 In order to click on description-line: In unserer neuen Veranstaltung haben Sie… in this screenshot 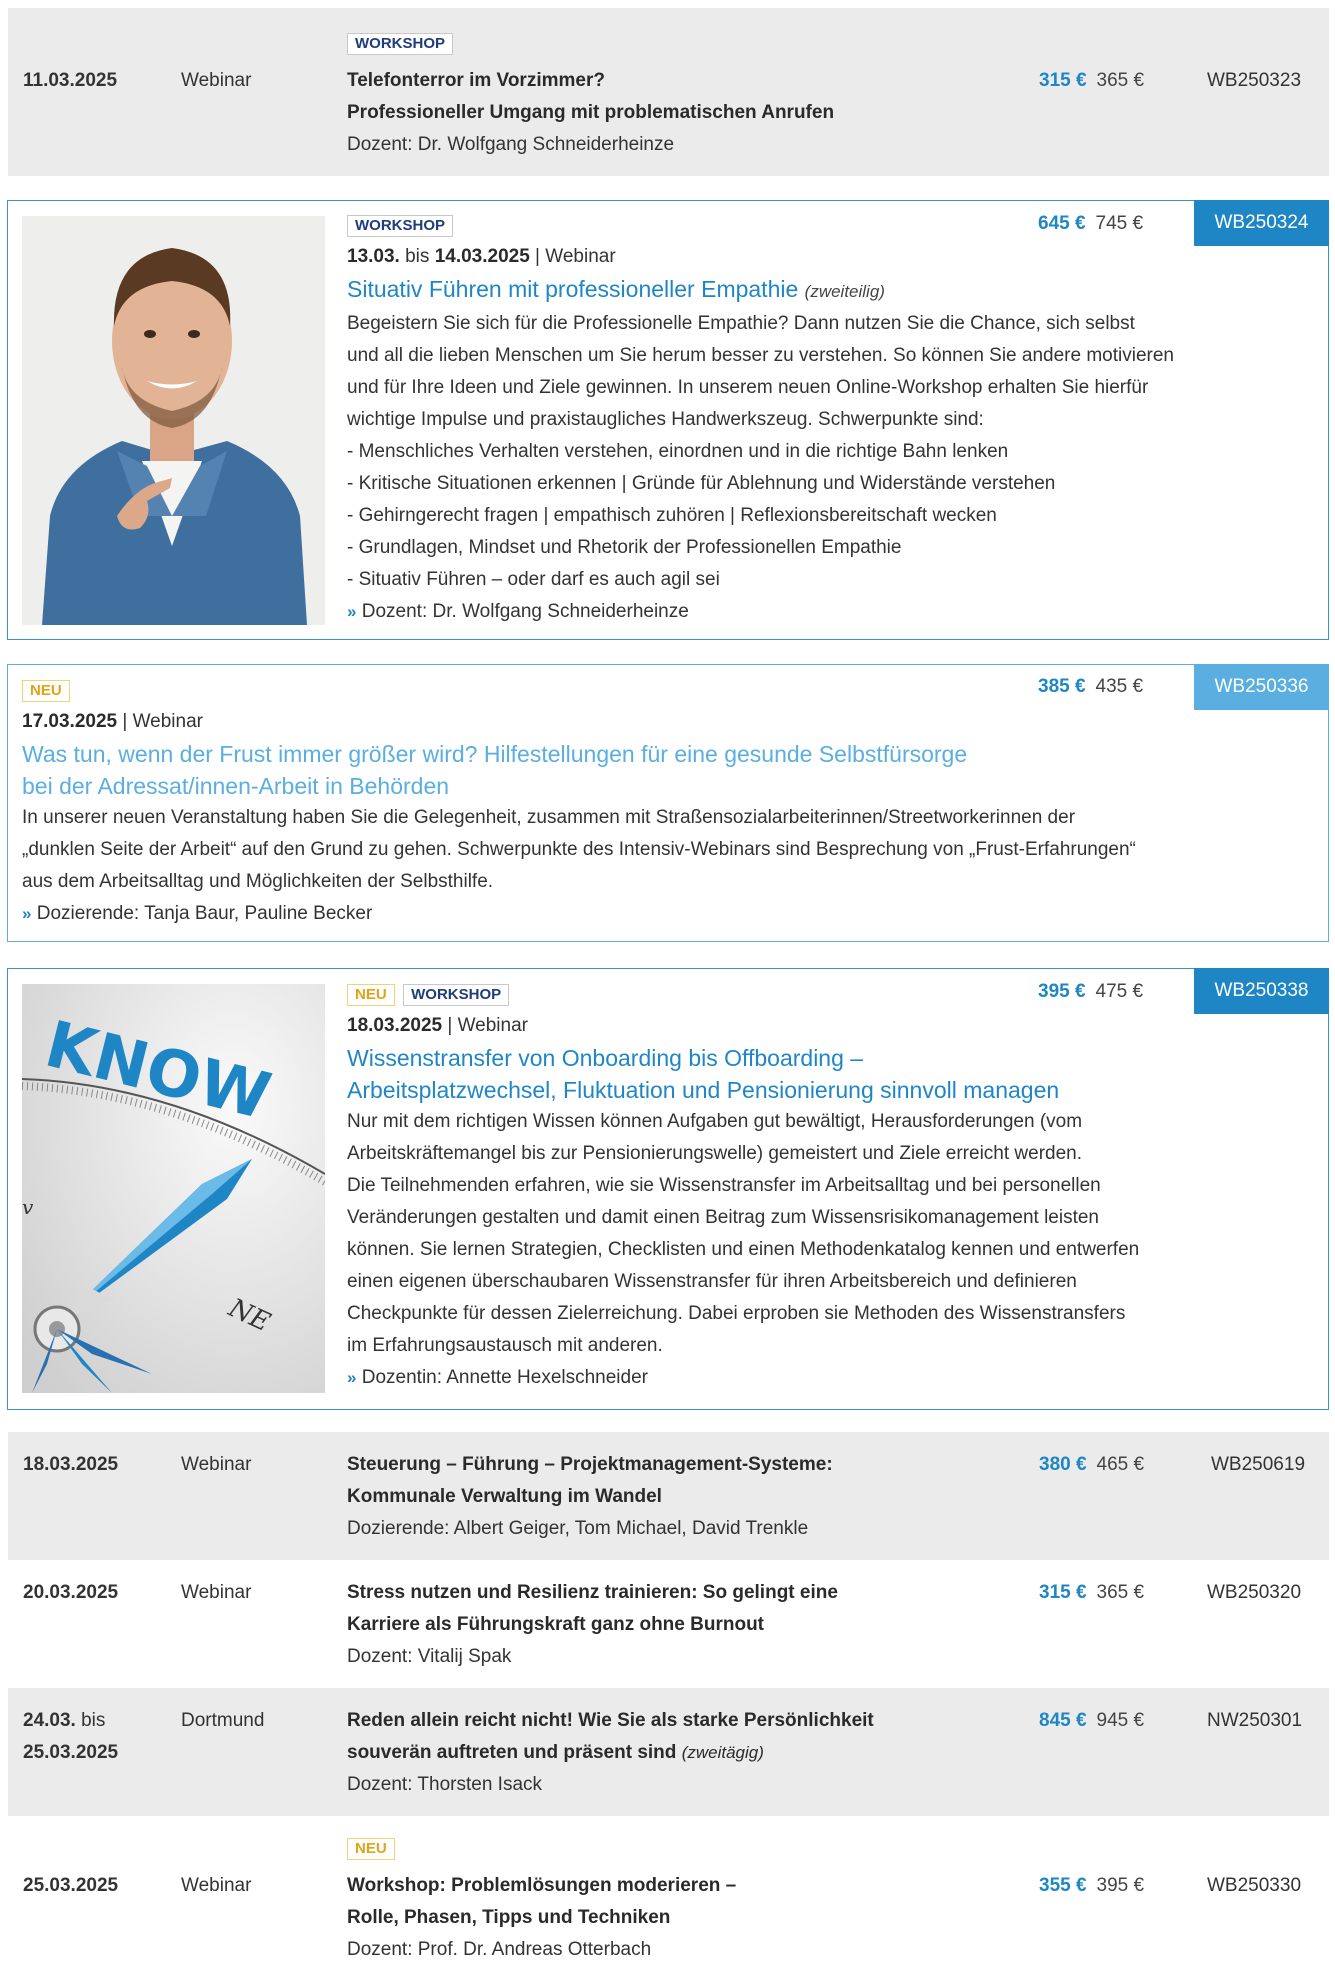, I will do `click(549, 817)`.